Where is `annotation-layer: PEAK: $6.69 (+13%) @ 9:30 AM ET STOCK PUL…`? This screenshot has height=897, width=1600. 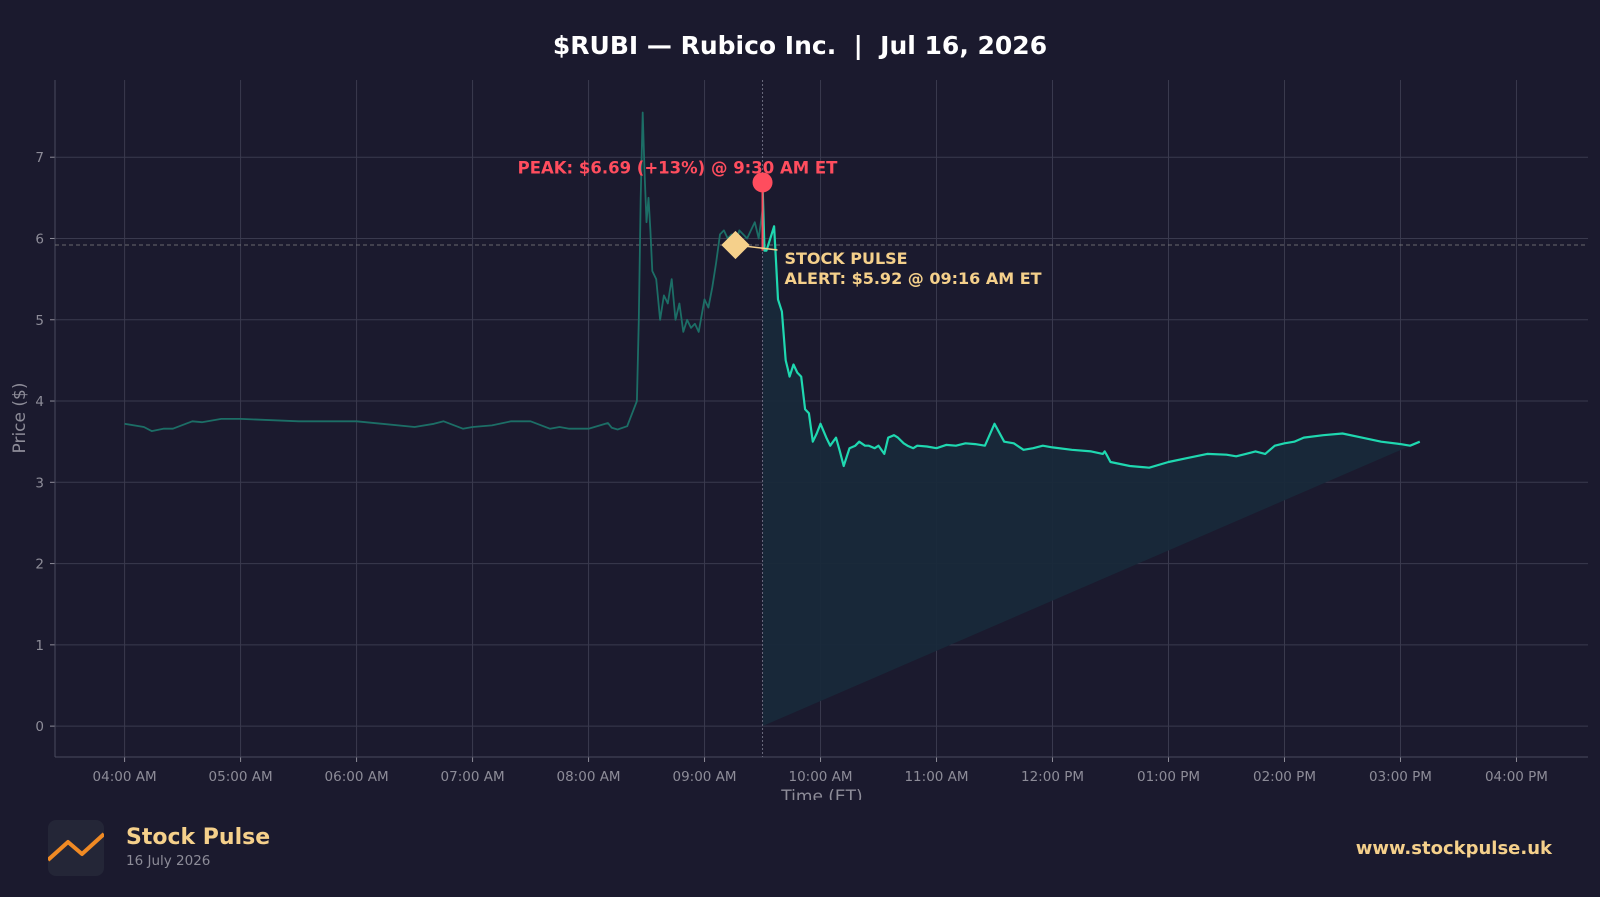 annotation-layer: PEAK: $6.69 (+13%) @ 9:30 AM ET STOCK PUL… is located at coordinates (780, 223).